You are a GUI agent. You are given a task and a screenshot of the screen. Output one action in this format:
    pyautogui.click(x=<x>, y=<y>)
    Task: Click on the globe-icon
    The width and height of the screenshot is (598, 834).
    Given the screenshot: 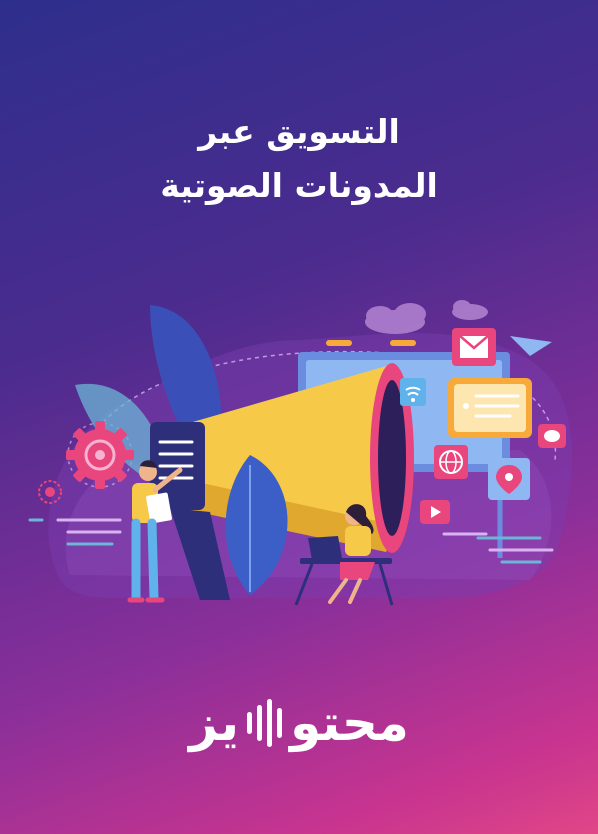 What is the action you would take?
    pyautogui.click(x=451, y=462)
    